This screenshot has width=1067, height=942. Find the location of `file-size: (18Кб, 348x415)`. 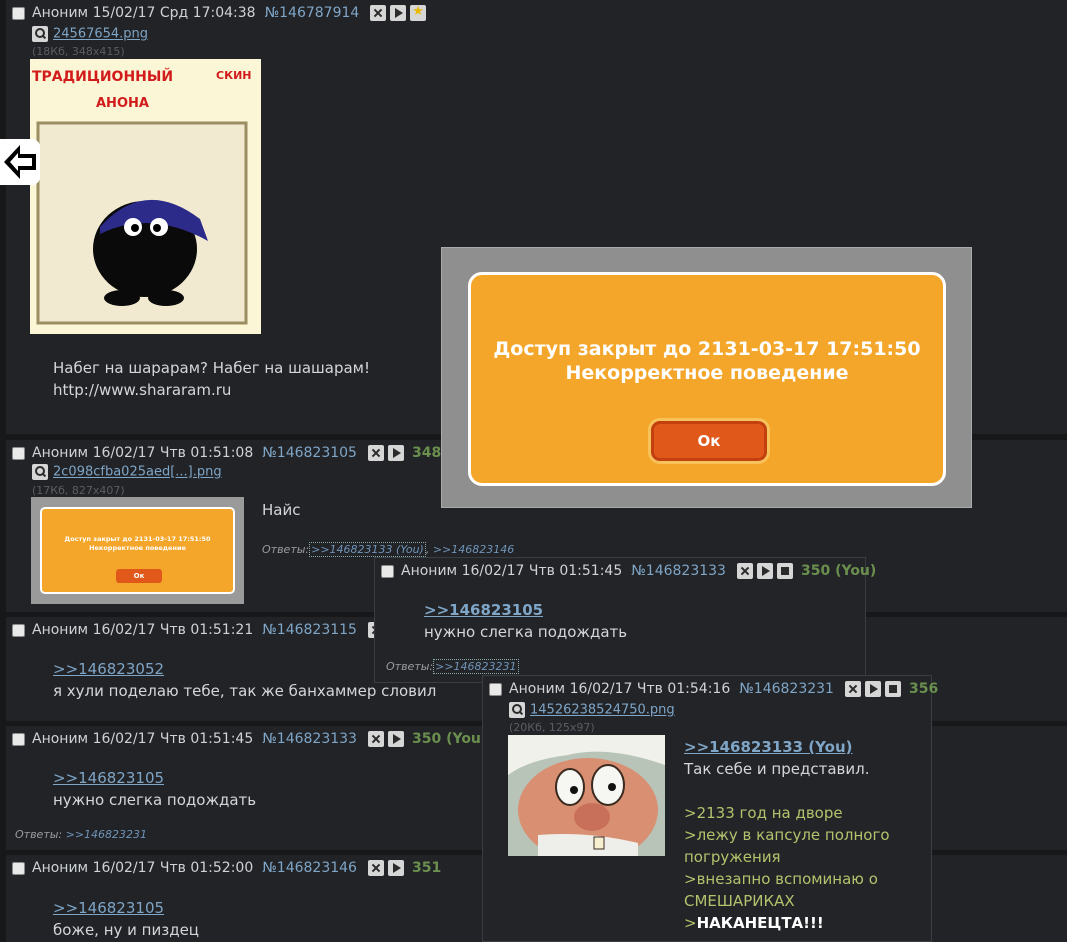

file-size: (18Кб, 348x415) is located at coordinates (78, 51).